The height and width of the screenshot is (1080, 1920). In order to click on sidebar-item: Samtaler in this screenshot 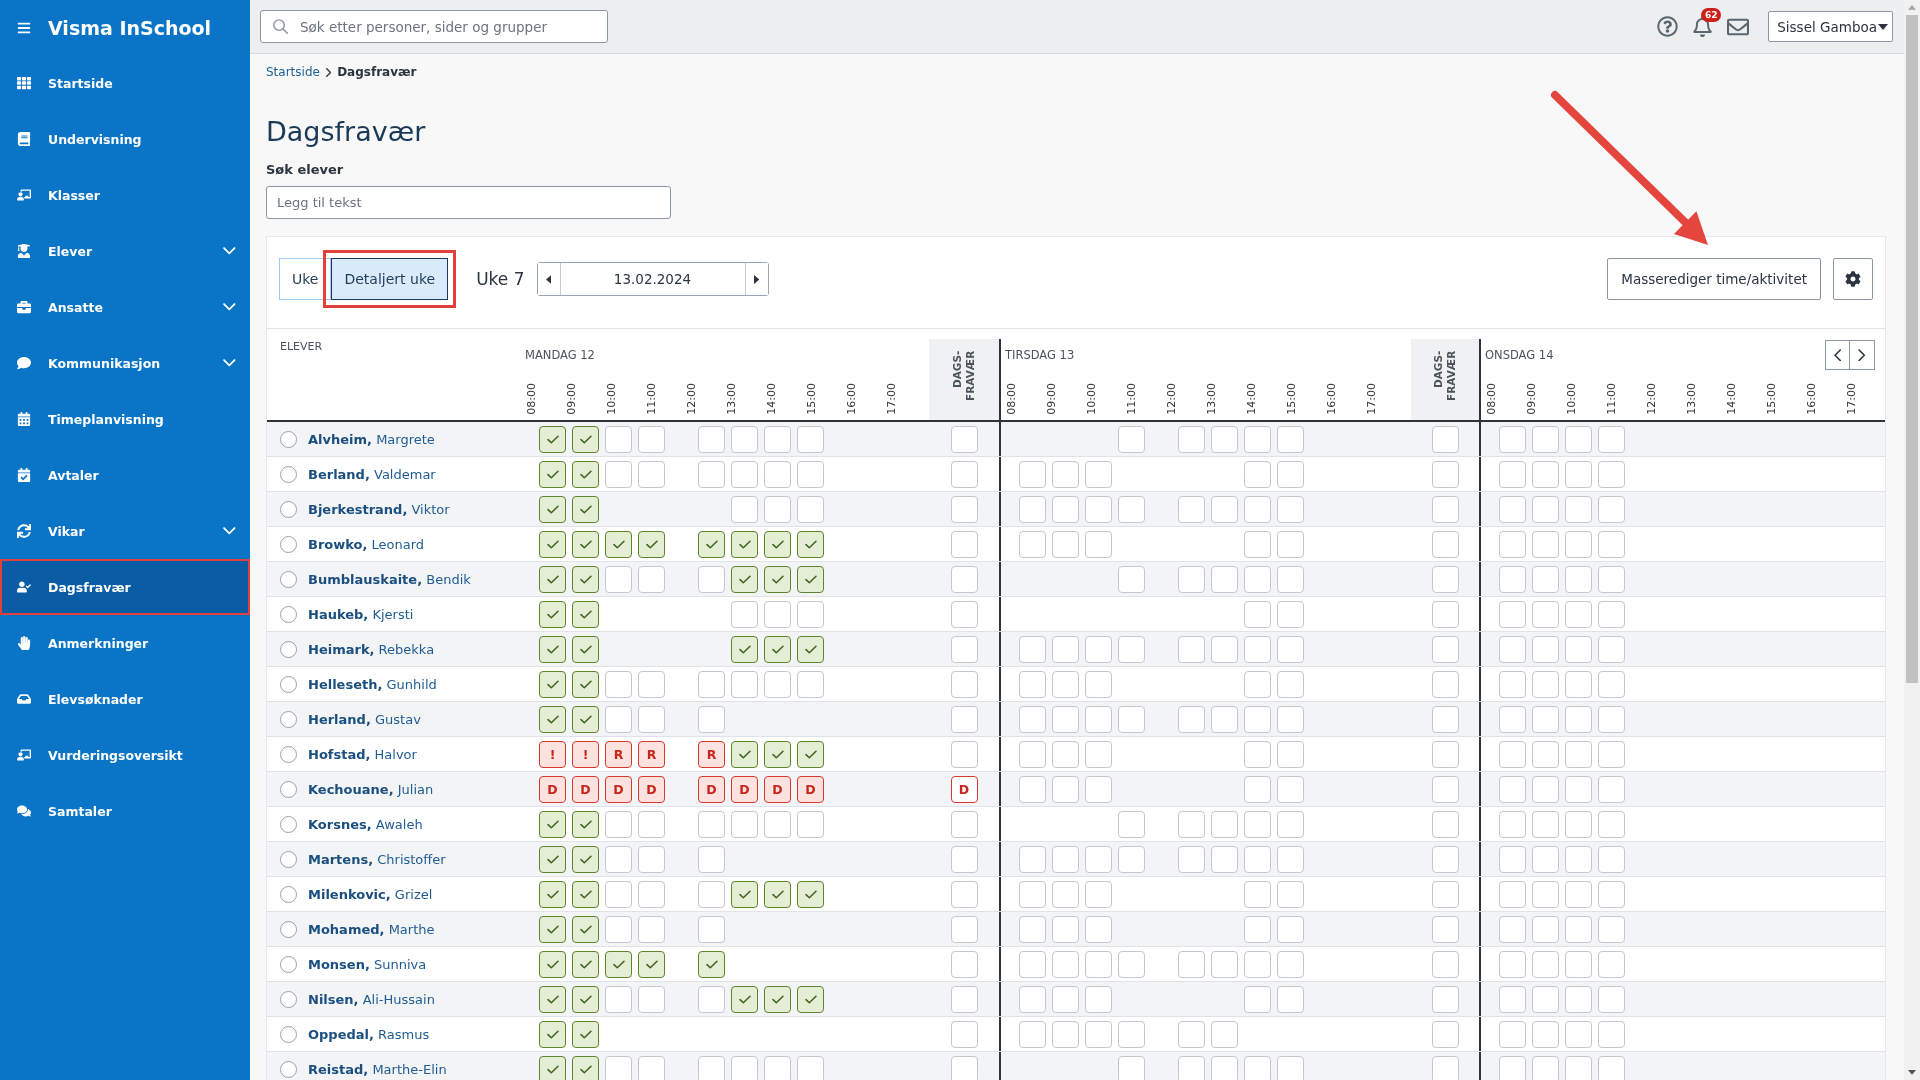, I will do `click(125, 811)`.